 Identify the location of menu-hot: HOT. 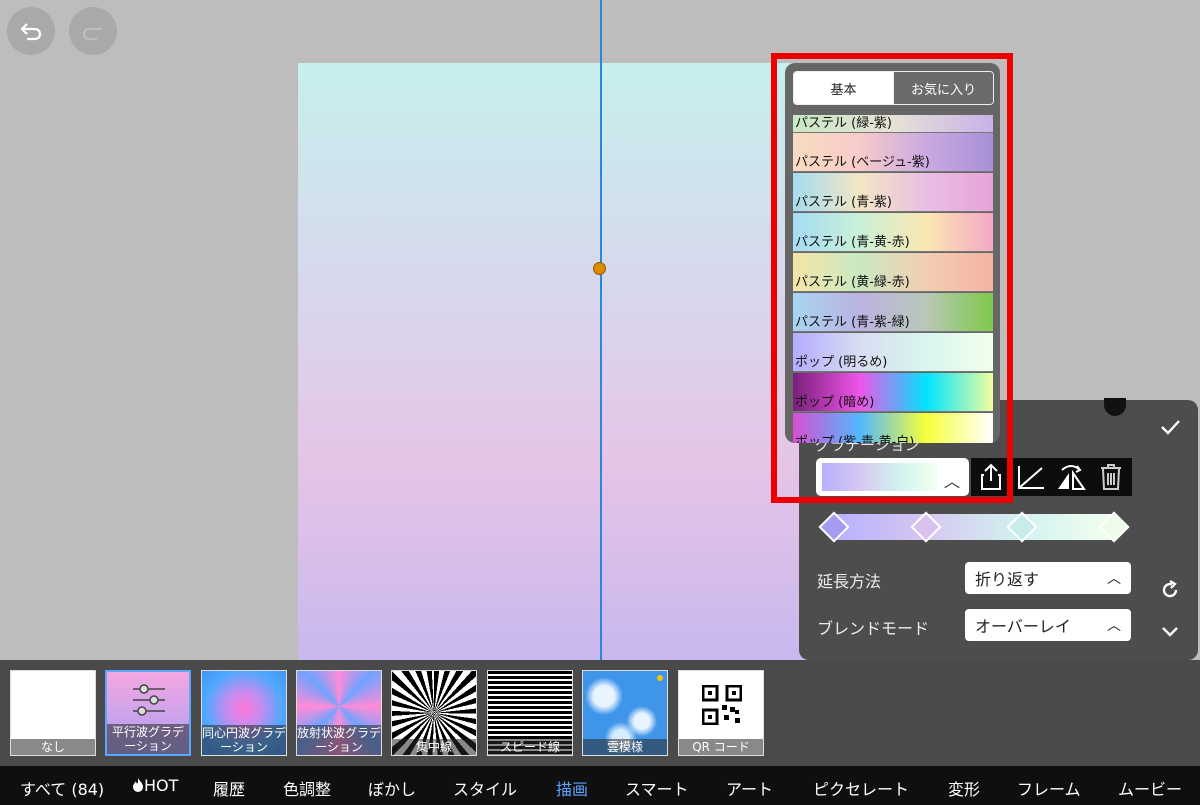
(155, 785).